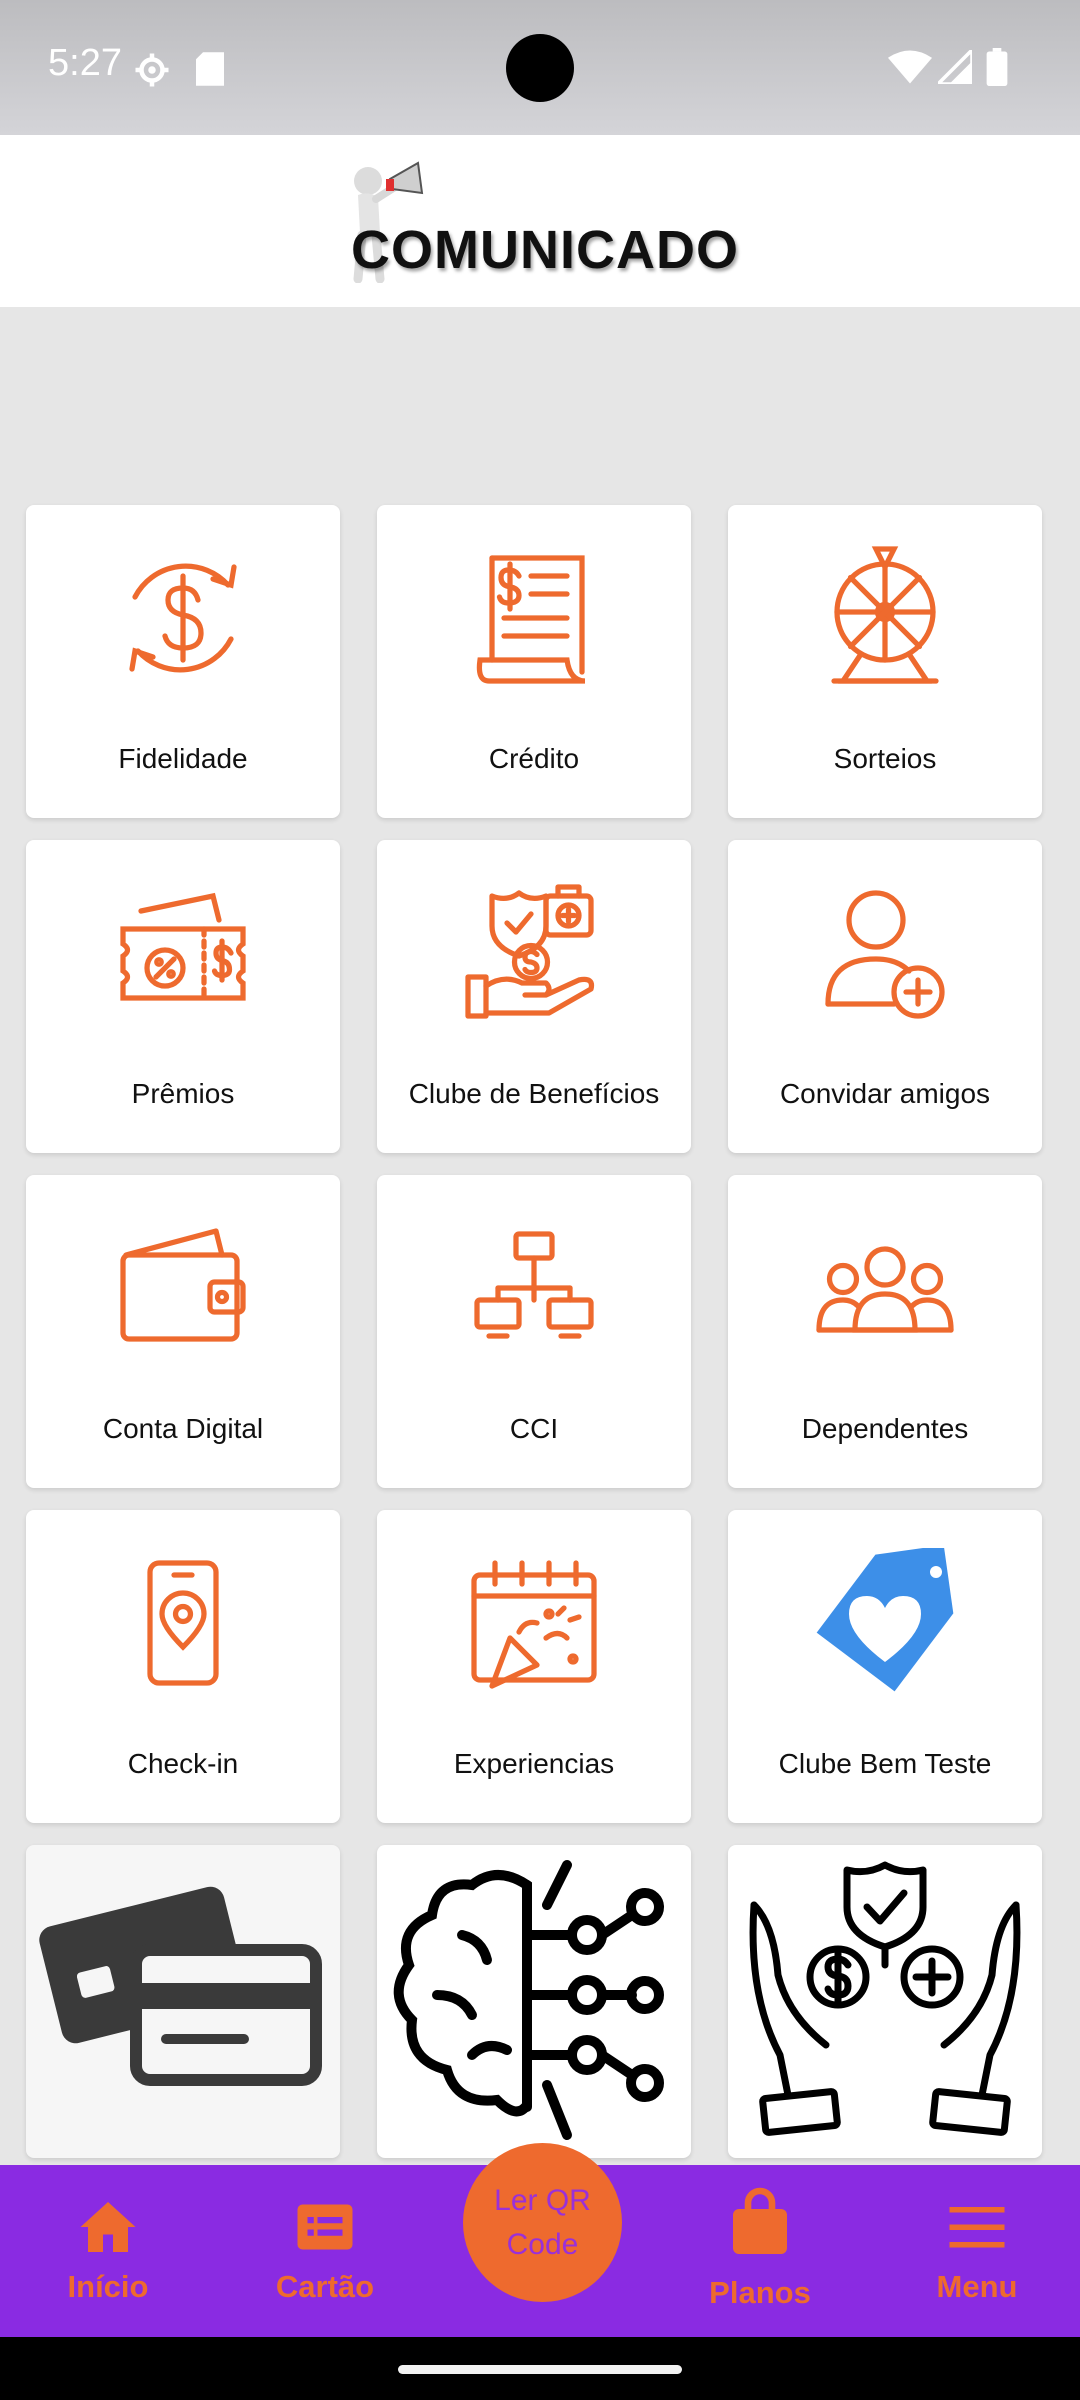  Describe the element at coordinates (542, 2244) in the screenshot. I see `qr-label-line2: Code` at that location.